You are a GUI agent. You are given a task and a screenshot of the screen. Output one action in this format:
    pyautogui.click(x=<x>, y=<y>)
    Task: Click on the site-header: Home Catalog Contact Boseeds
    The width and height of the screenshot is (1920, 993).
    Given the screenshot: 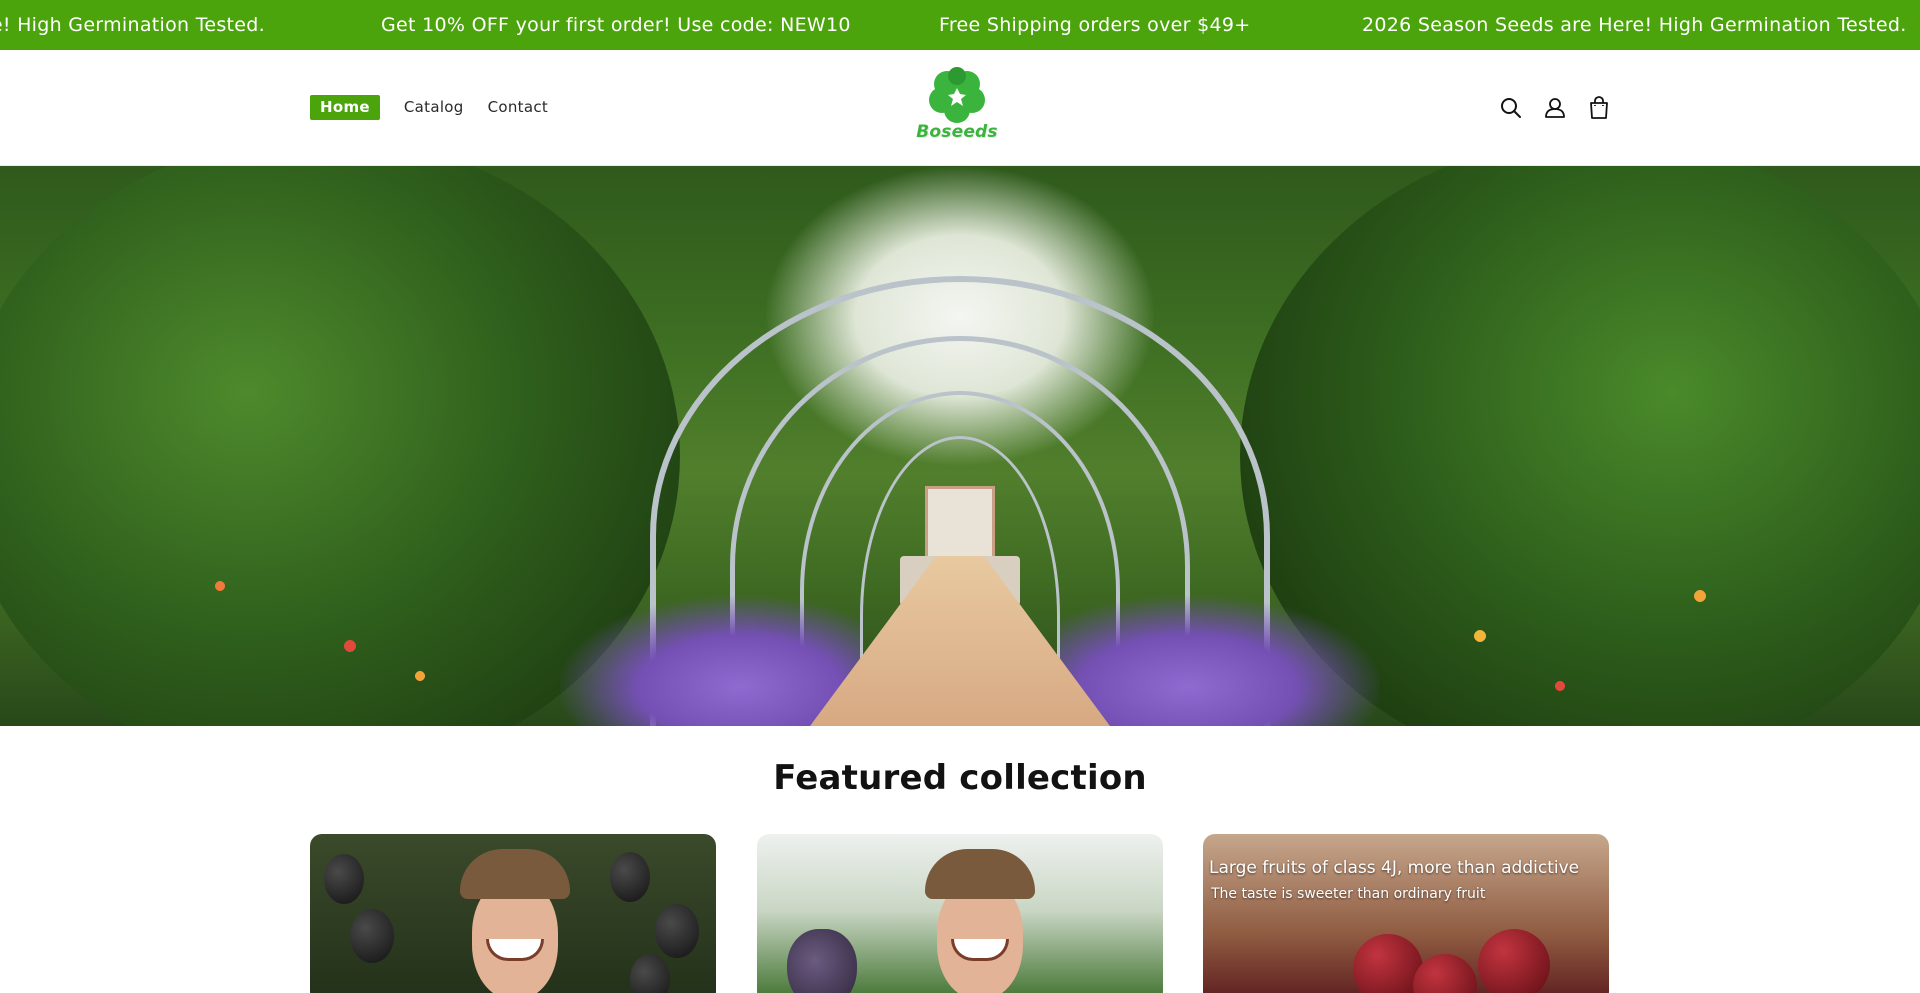 What is the action you would take?
    pyautogui.click(x=960, y=108)
    